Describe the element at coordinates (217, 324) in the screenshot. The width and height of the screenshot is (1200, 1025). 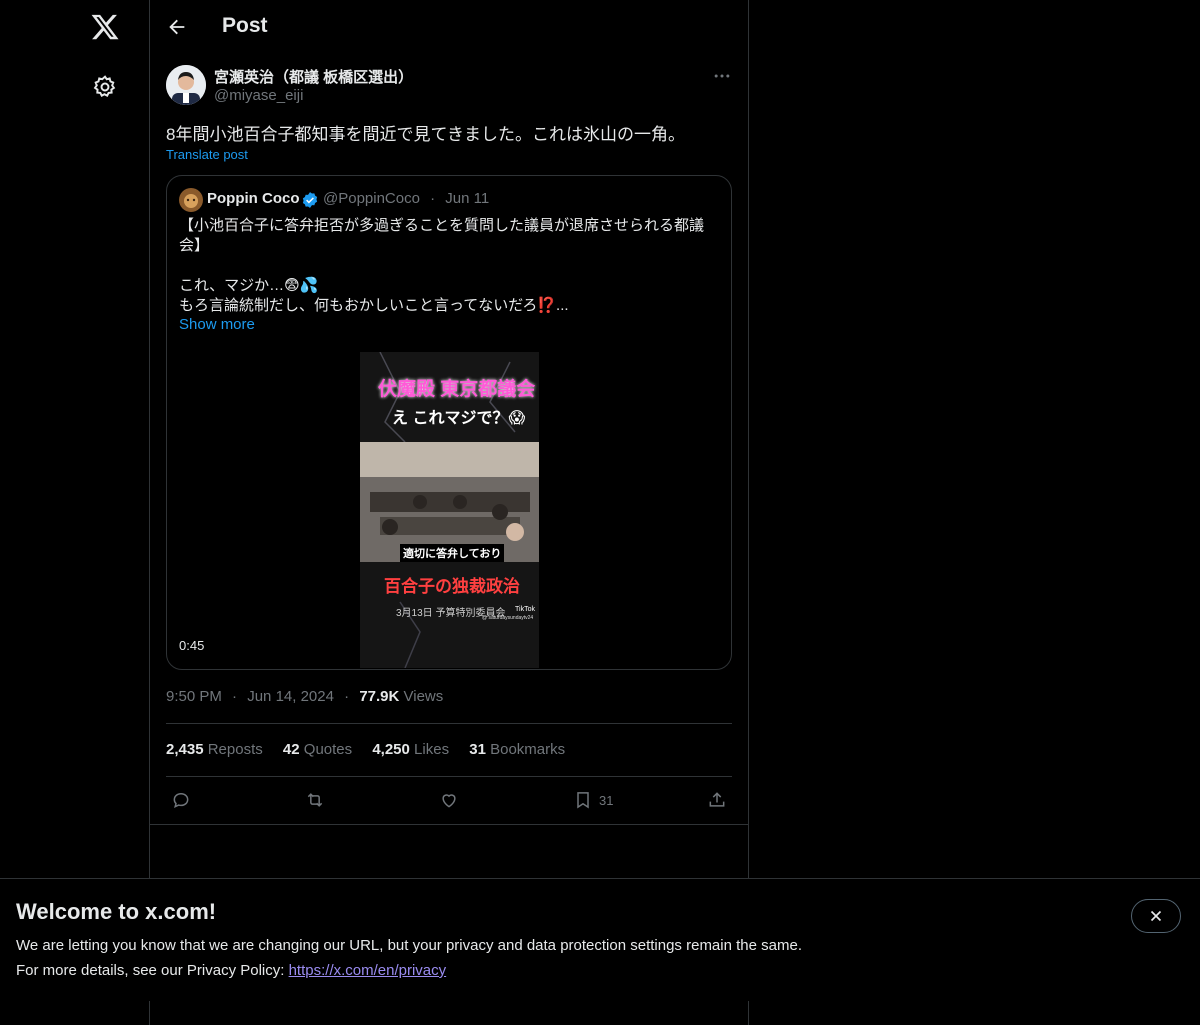
I see `show-more-link: Show more` at that location.